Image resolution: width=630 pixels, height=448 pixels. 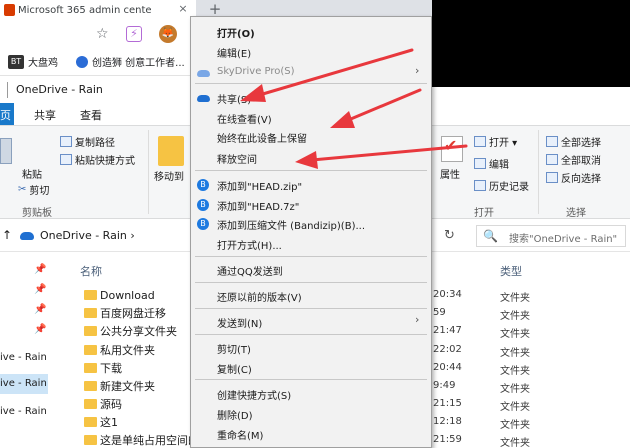 What do you see at coordinates (40, 289) in the screenshot?
I see `pin-icon: 📌` at bounding box center [40, 289].